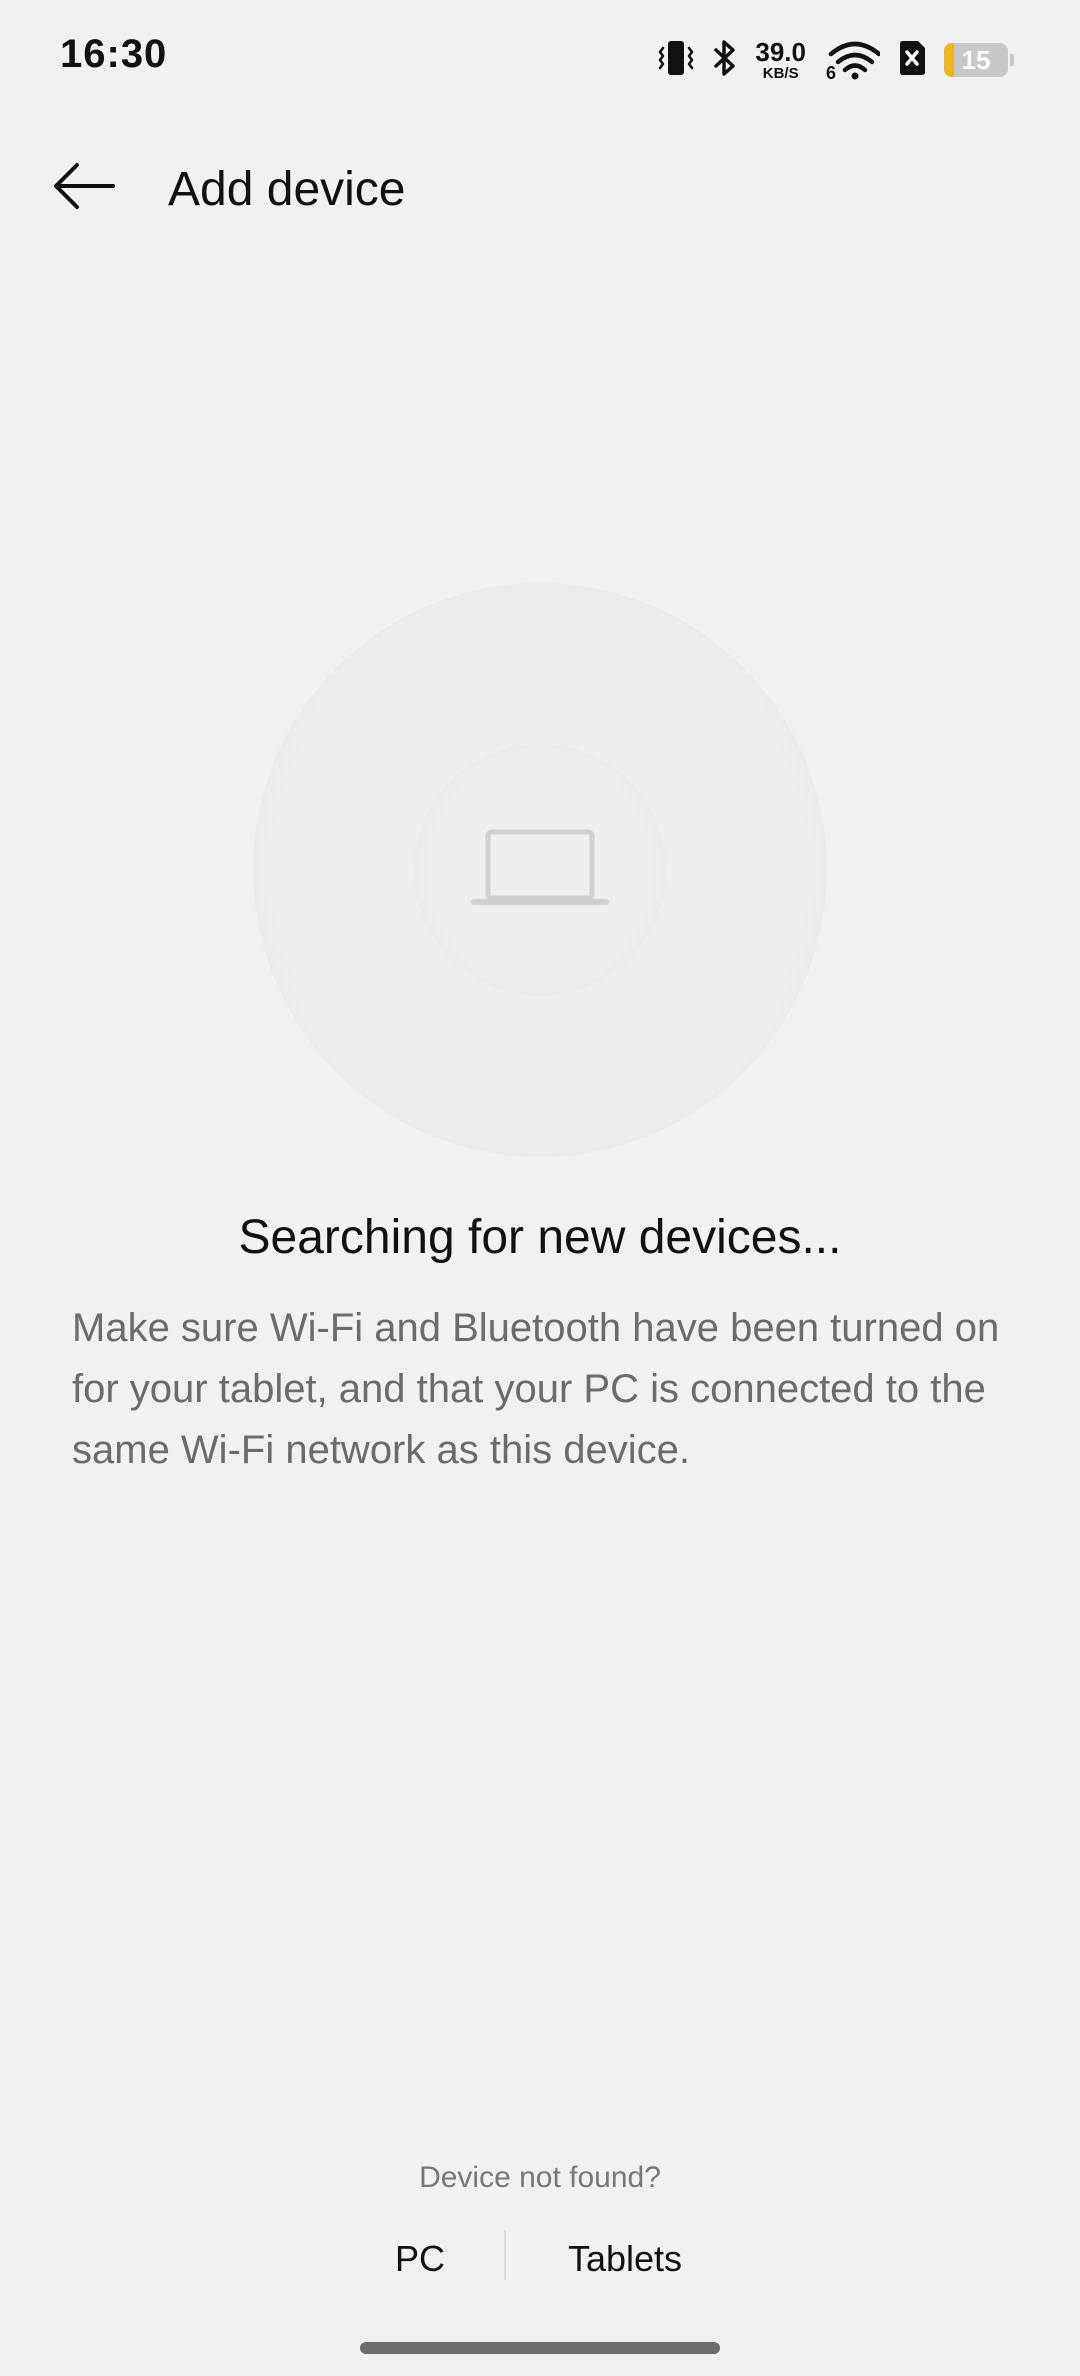 This screenshot has height=2376, width=1080. What do you see at coordinates (540, 188) in the screenshot?
I see `app-bar: Add device` at bounding box center [540, 188].